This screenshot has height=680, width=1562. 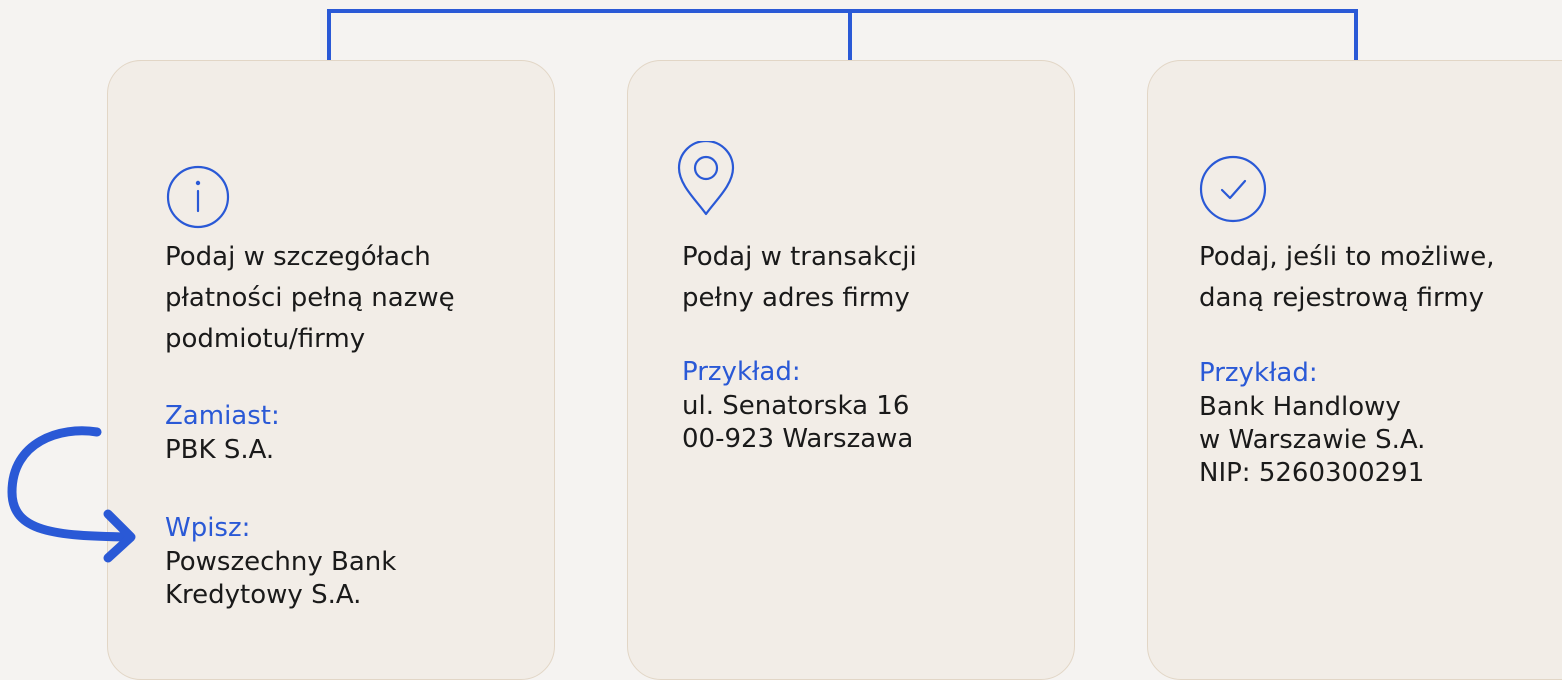 What do you see at coordinates (1233, 191) in the screenshot?
I see `checkmark-circle-icon` at bounding box center [1233, 191].